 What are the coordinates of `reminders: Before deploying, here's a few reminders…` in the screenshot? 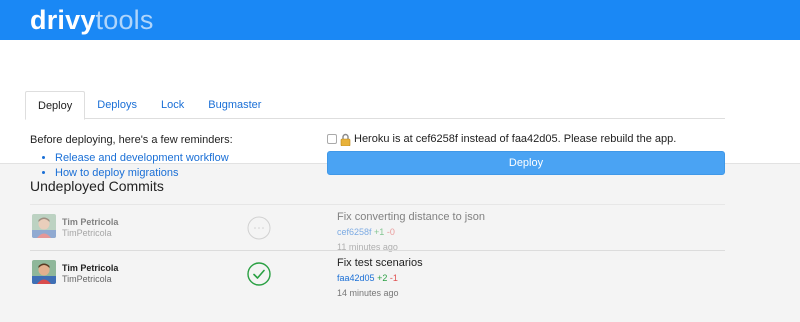 It's located at (131, 157).